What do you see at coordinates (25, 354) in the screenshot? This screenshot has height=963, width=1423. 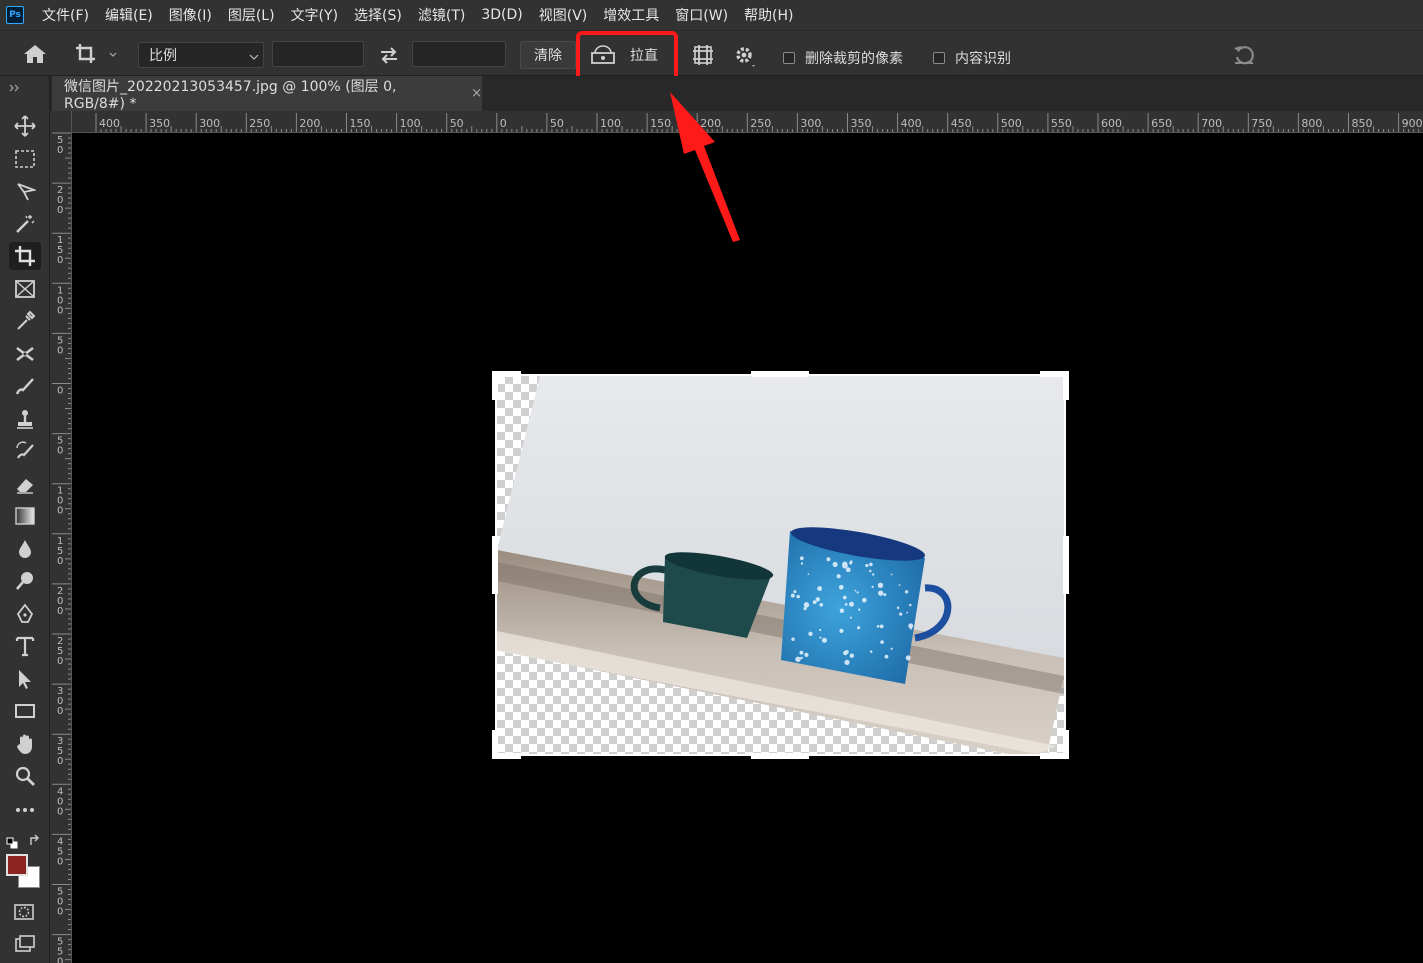 I see `tool-healing` at bounding box center [25, 354].